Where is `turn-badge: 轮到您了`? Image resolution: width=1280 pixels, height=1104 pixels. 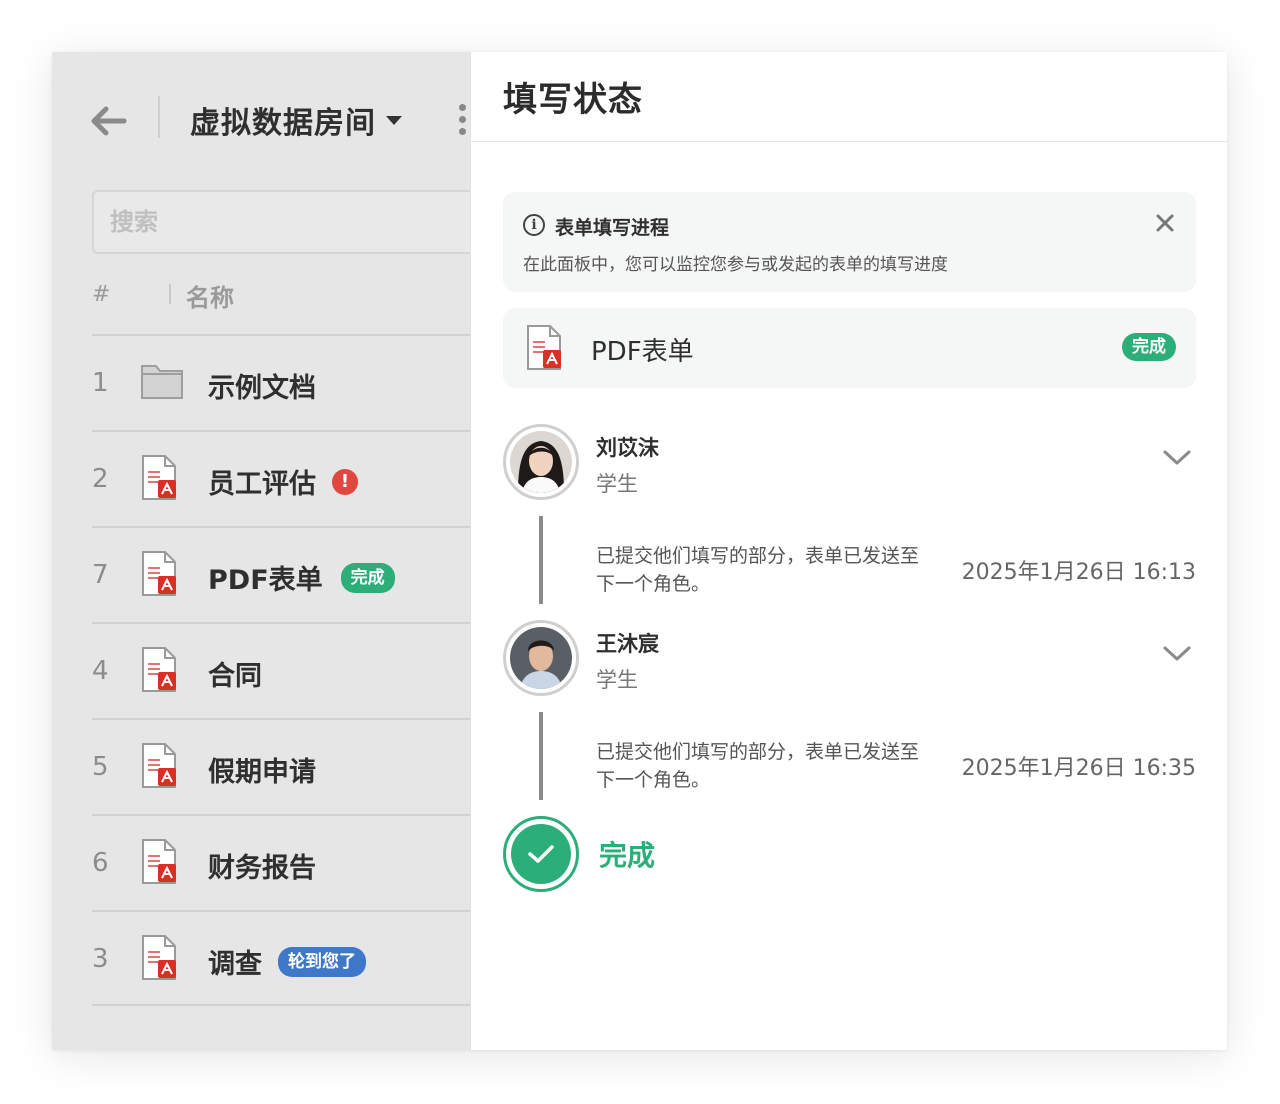 turn-badge: 轮到您了 is located at coordinates (322, 961).